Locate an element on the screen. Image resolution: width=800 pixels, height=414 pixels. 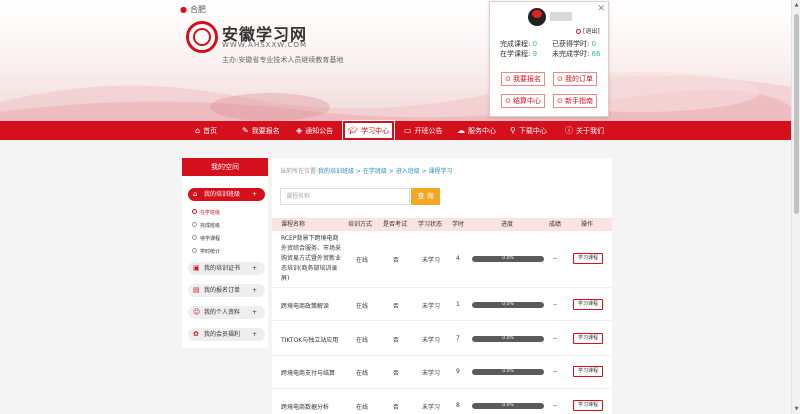
page-scrollbar: ▲ ▼ is located at coordinates (795, 207).